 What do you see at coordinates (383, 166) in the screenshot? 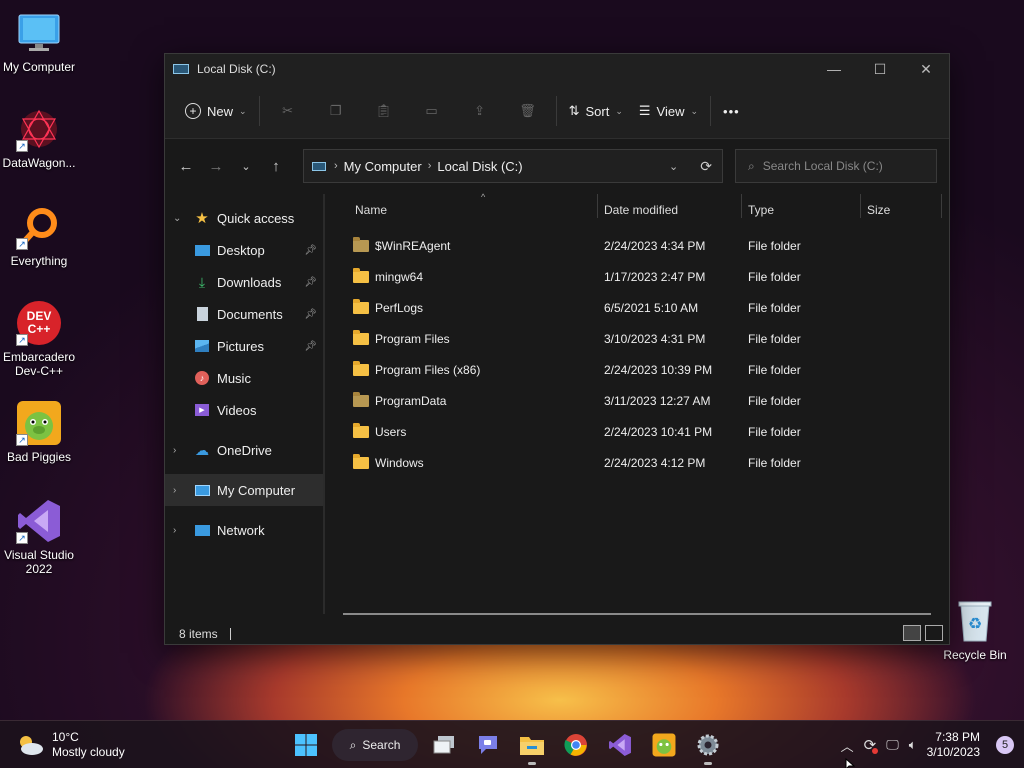
I see `breadcrumb-my-computer: My Computer` at bounding box center [383, 166].